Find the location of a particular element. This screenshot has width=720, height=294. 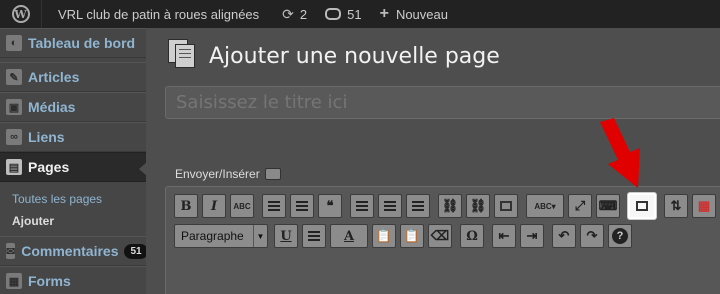

dashboard-icon: ◐ is located at coordinates (14, 43).